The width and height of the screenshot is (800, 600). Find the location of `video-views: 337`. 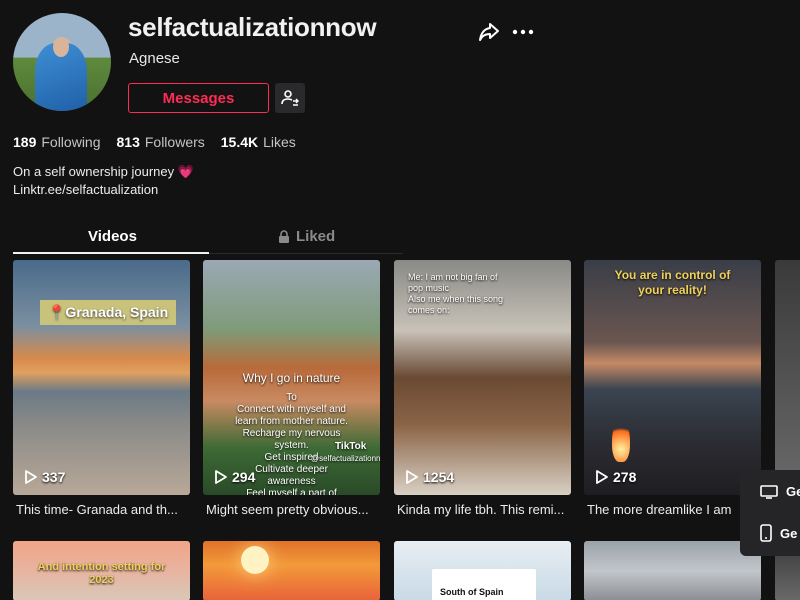

video-views: 337 is located at coordinates (45, 477).